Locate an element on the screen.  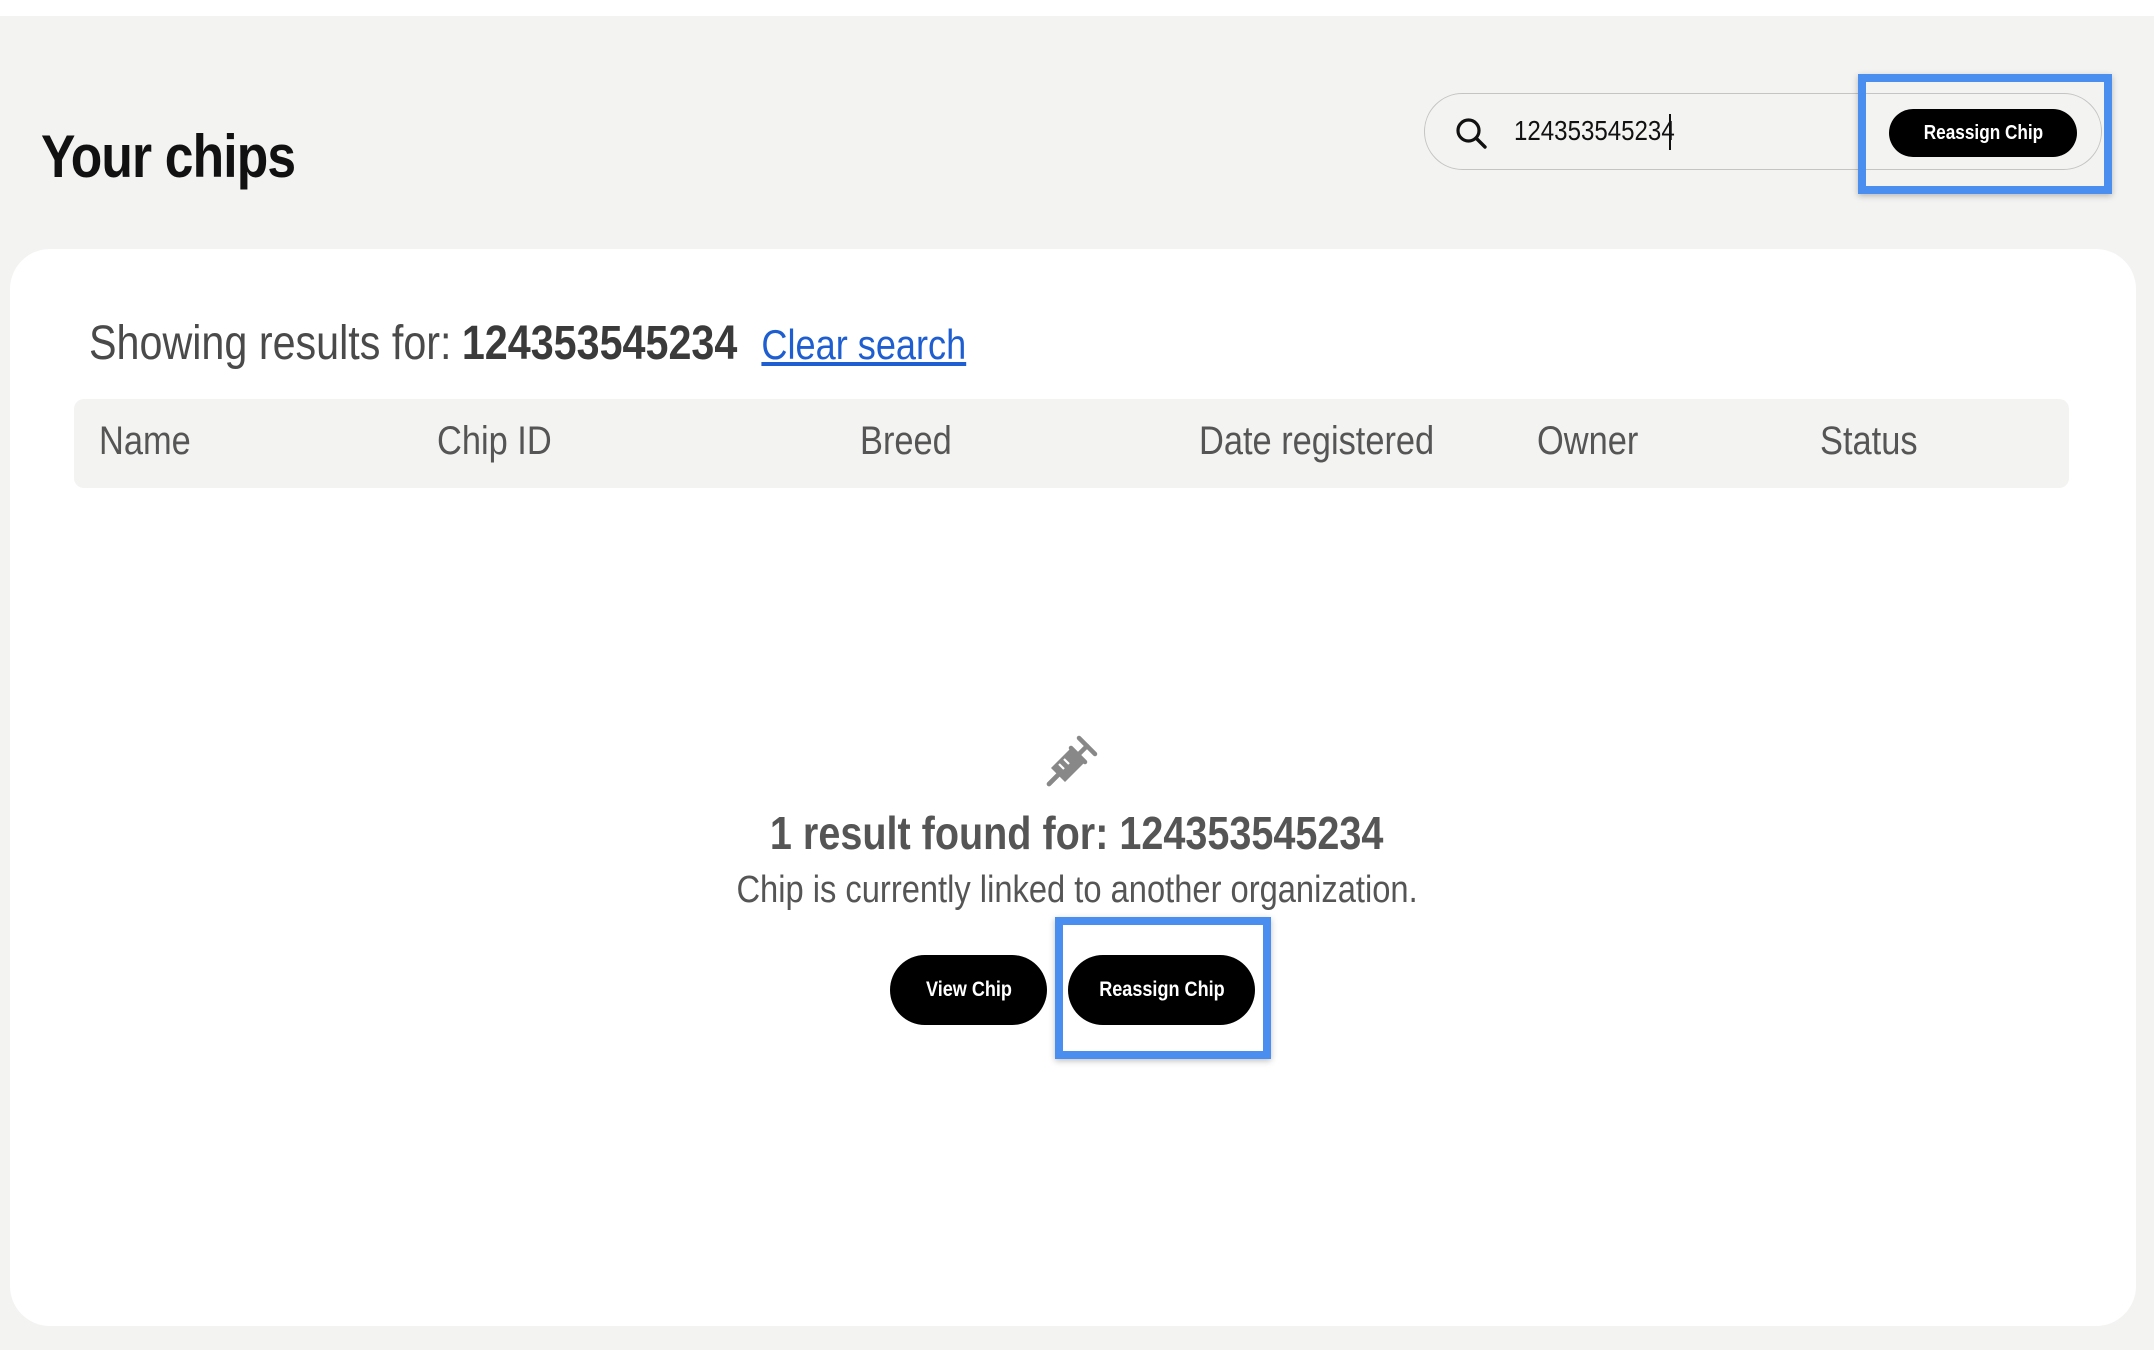
results-label: Showing results for: is located at coordinates (270, 343).